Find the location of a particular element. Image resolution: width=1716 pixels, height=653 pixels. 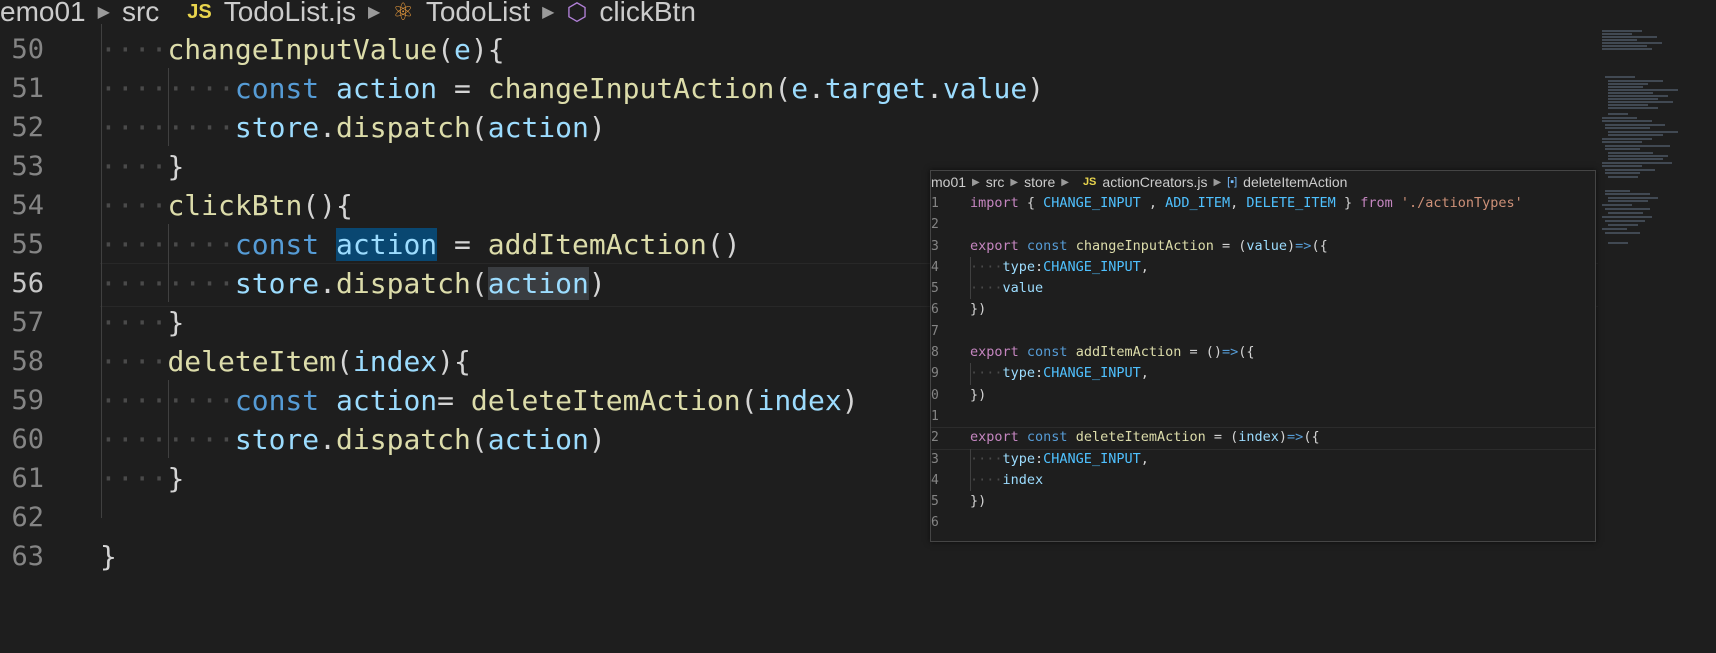

code-token: dispatch is located at coordinates (403, 439).